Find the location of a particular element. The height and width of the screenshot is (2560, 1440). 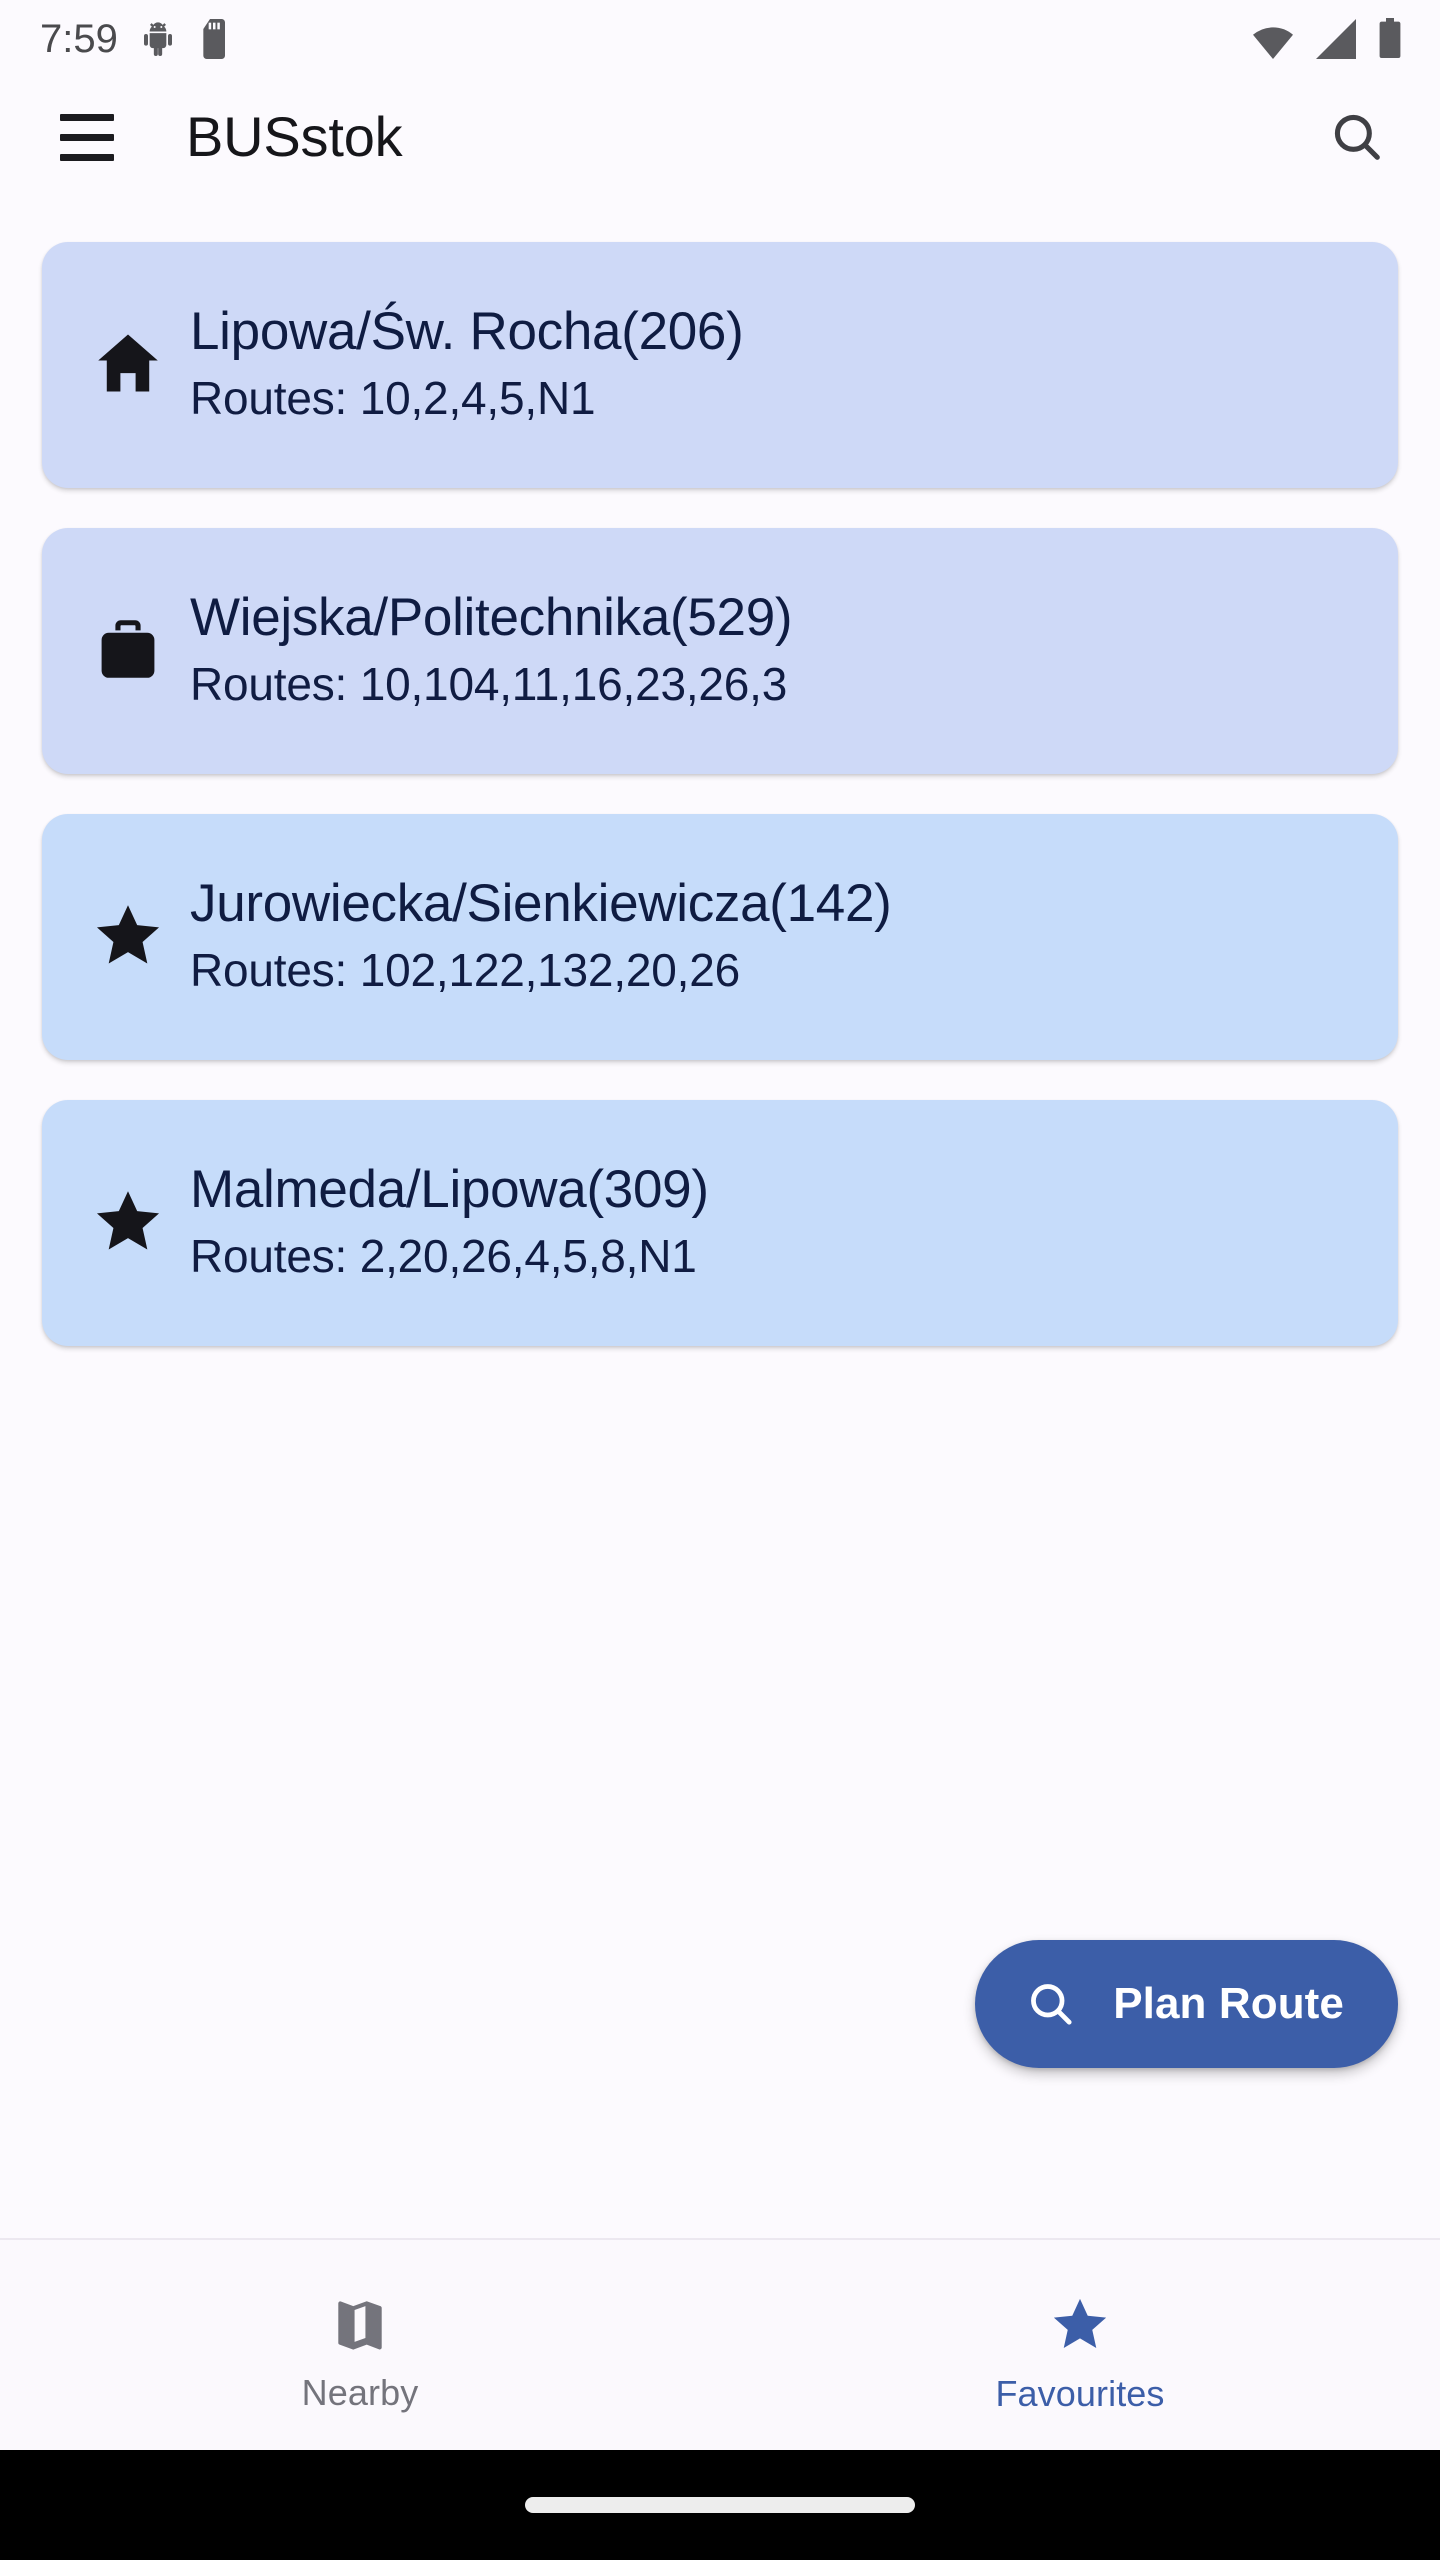

stop-routes: Routes: 2,20,26,4,5,8,N1 is located at coordinates (443, 1255).